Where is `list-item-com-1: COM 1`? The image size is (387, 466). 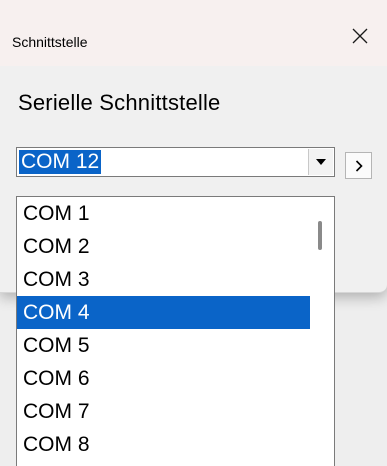
list-item-com-1: COM 1 is located at coordinates (163, 213).